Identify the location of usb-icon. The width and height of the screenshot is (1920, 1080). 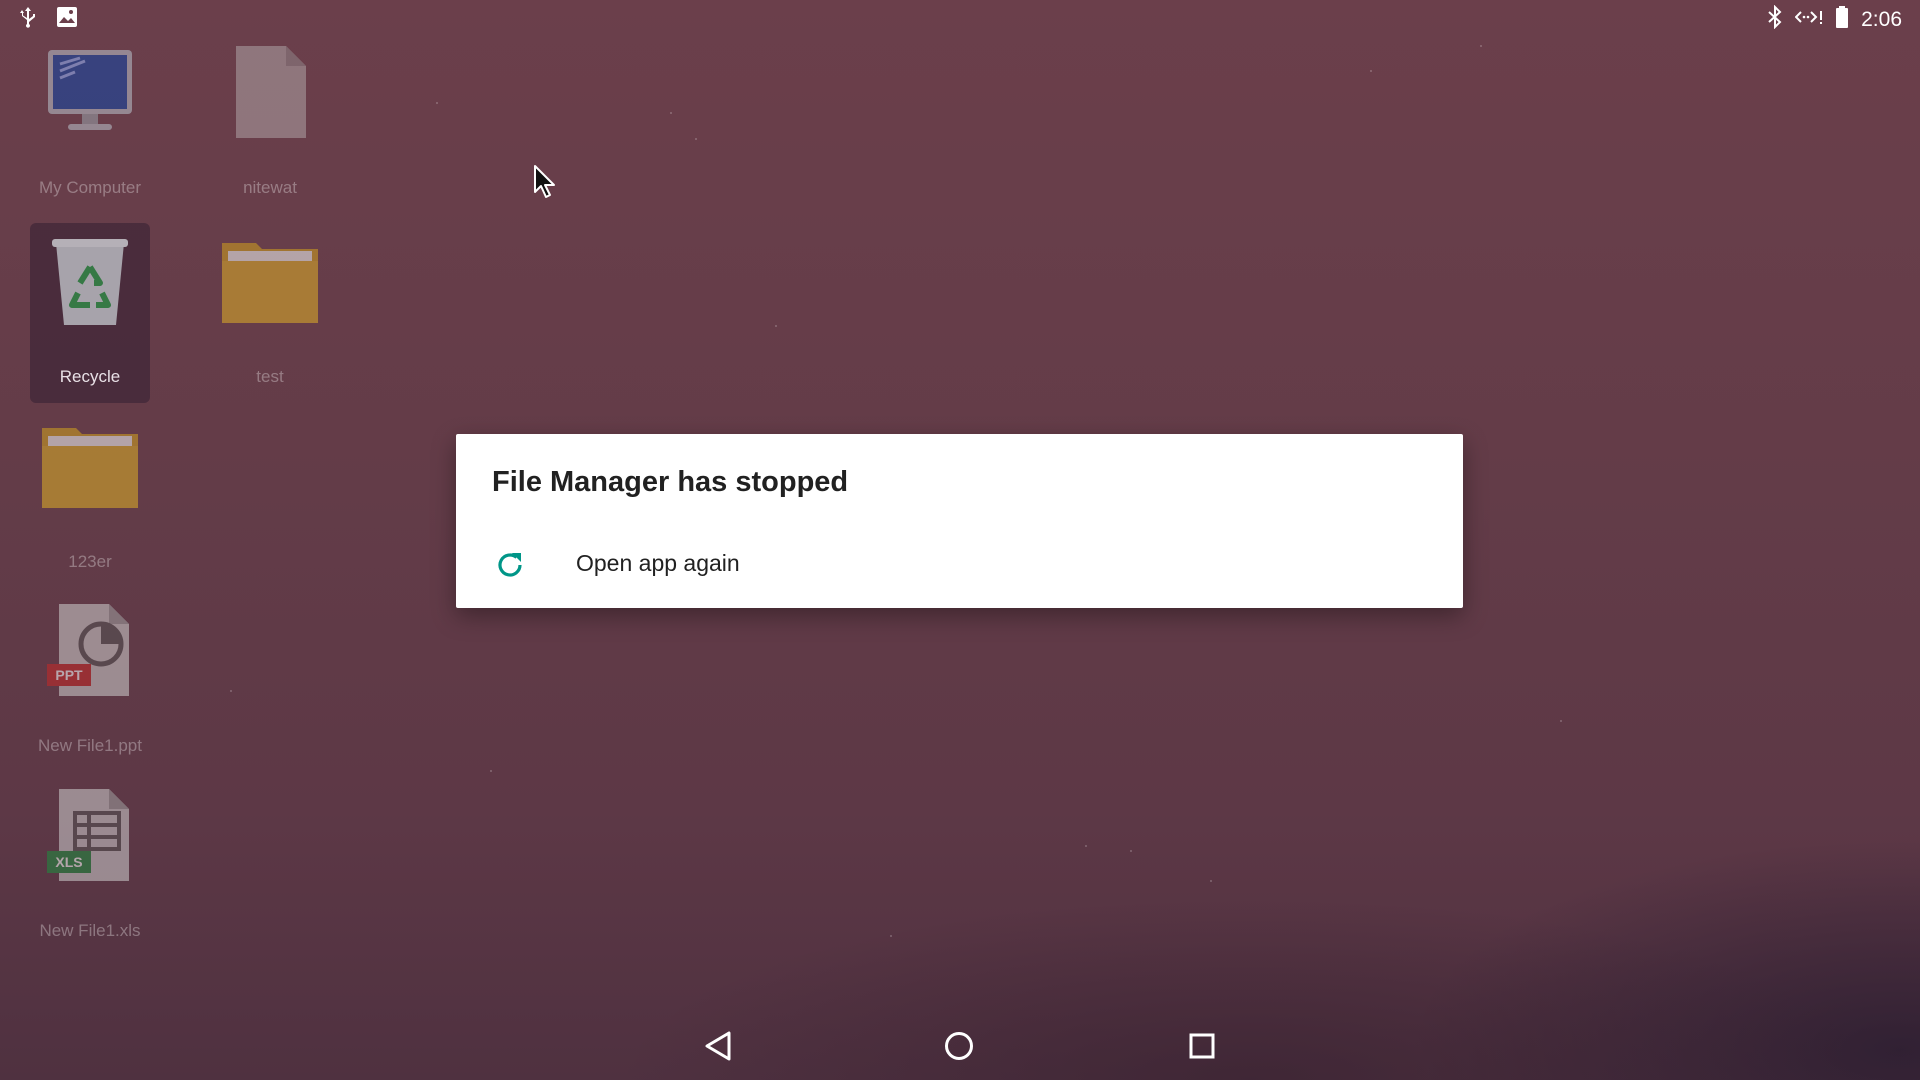
(28, 20).